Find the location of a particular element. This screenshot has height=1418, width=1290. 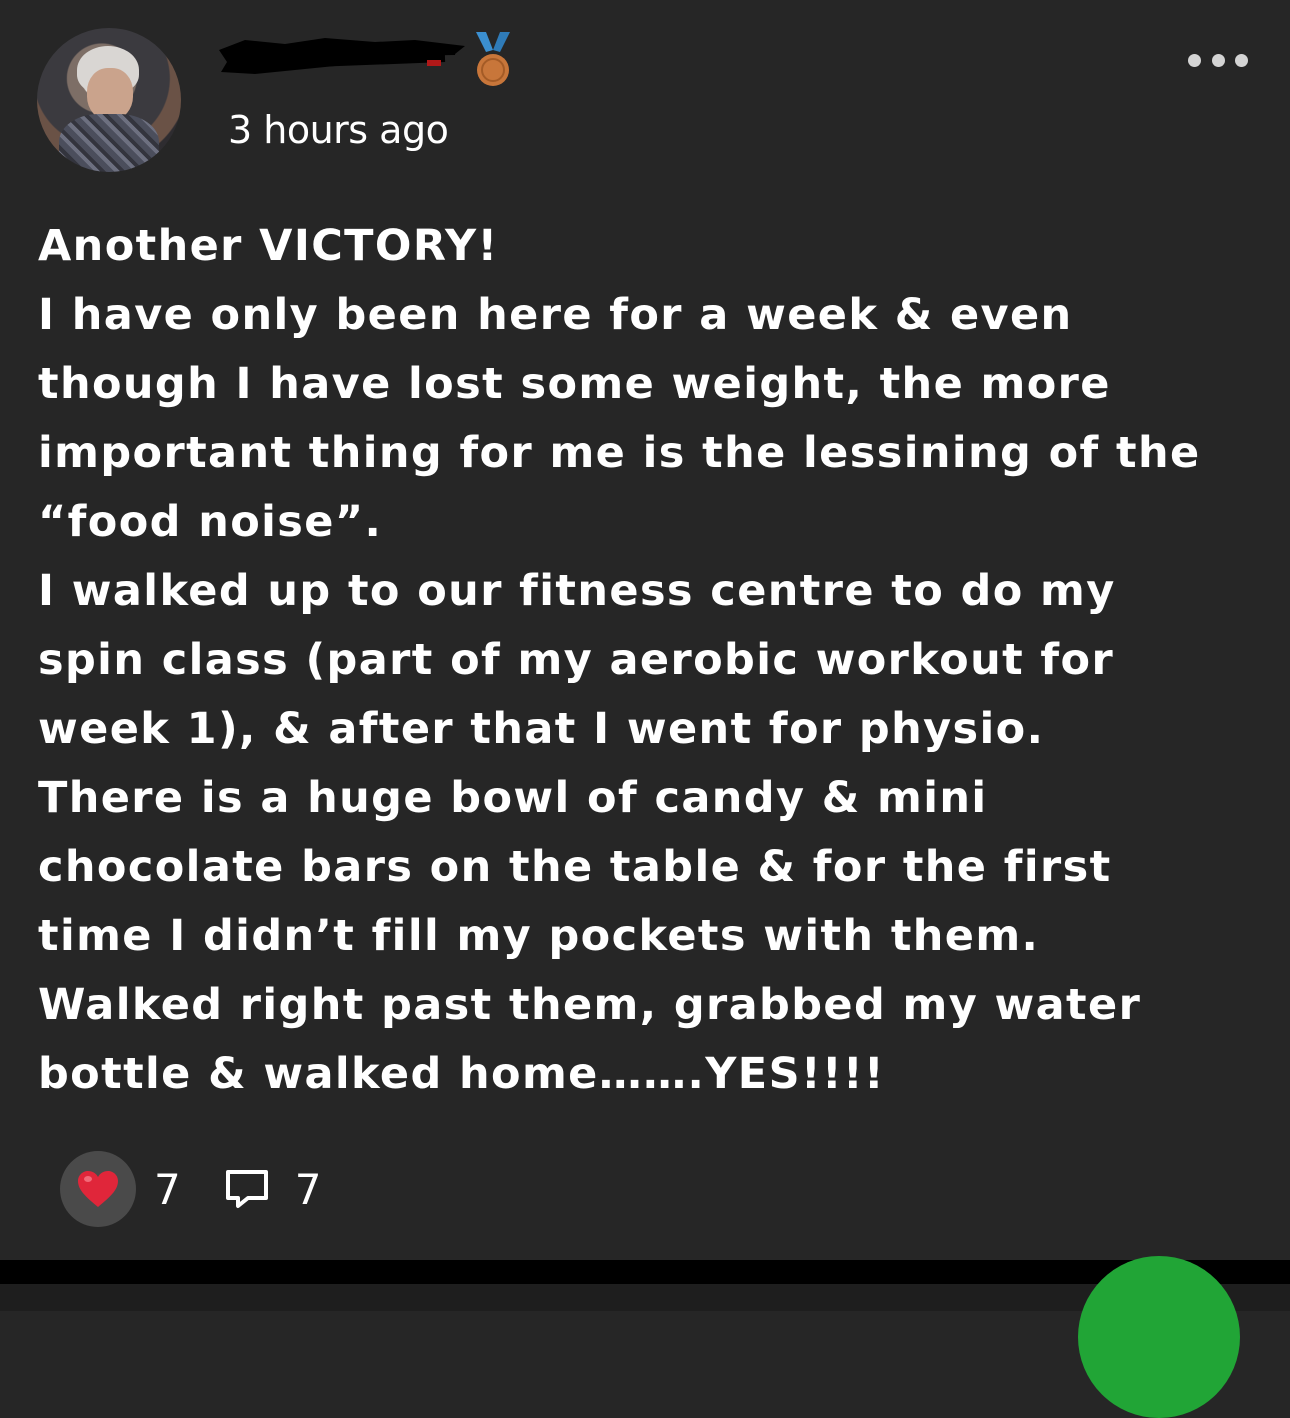

comment-icon is located at coordinates (246, 1189).